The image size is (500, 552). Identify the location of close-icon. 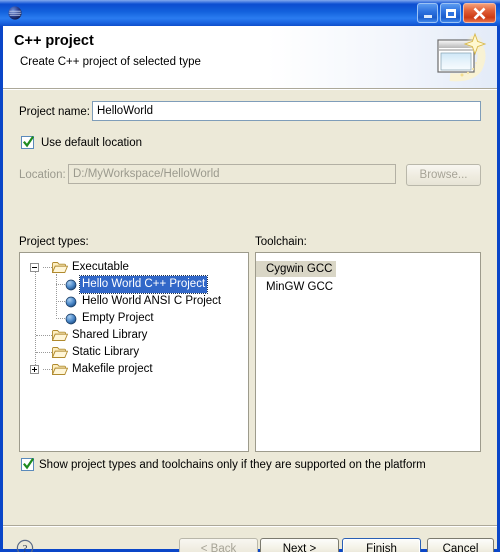
(479, 13).